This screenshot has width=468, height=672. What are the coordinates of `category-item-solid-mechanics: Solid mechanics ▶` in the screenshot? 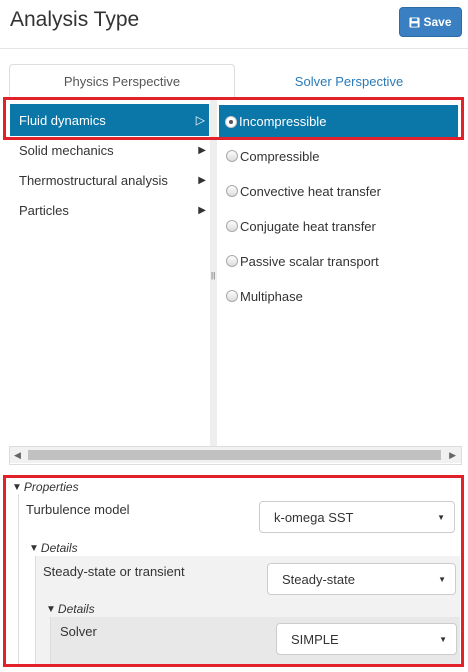 It's located at (110, 150).